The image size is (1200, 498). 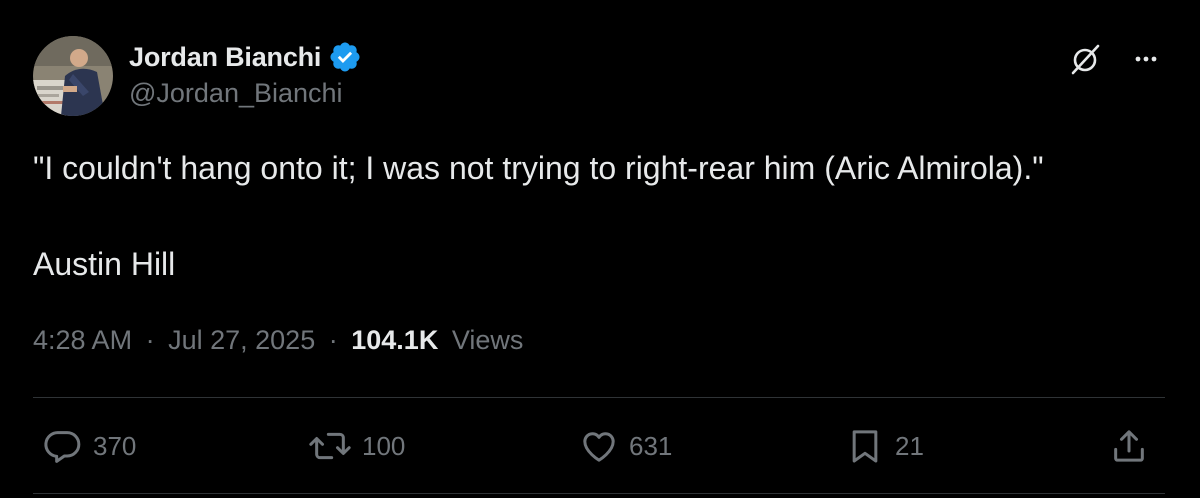 I want to click on avatar, so click(x=73, y=76).